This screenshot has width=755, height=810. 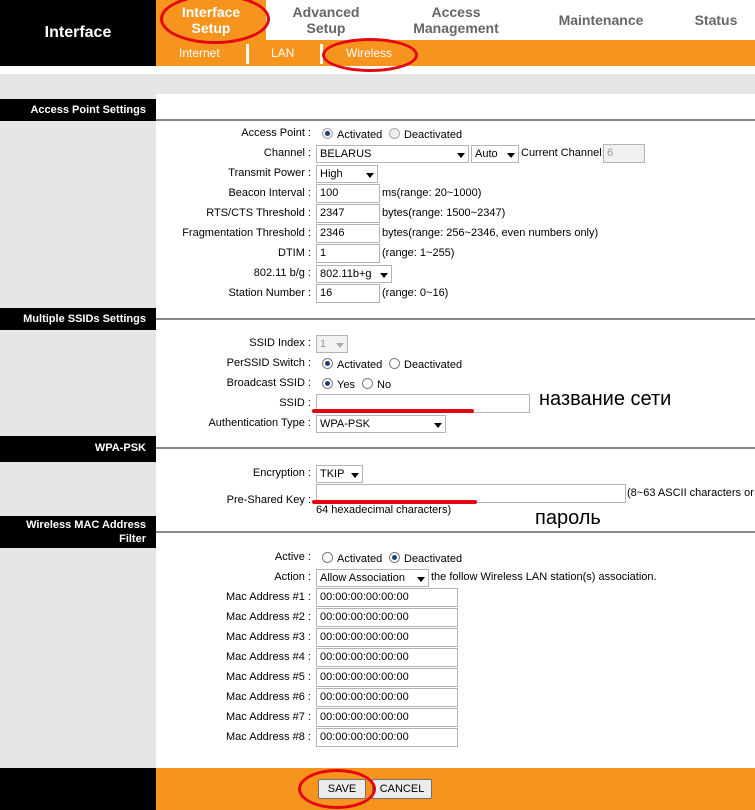 I want to click on mac-action-select: Allow Association, so click(x=372, y=578).